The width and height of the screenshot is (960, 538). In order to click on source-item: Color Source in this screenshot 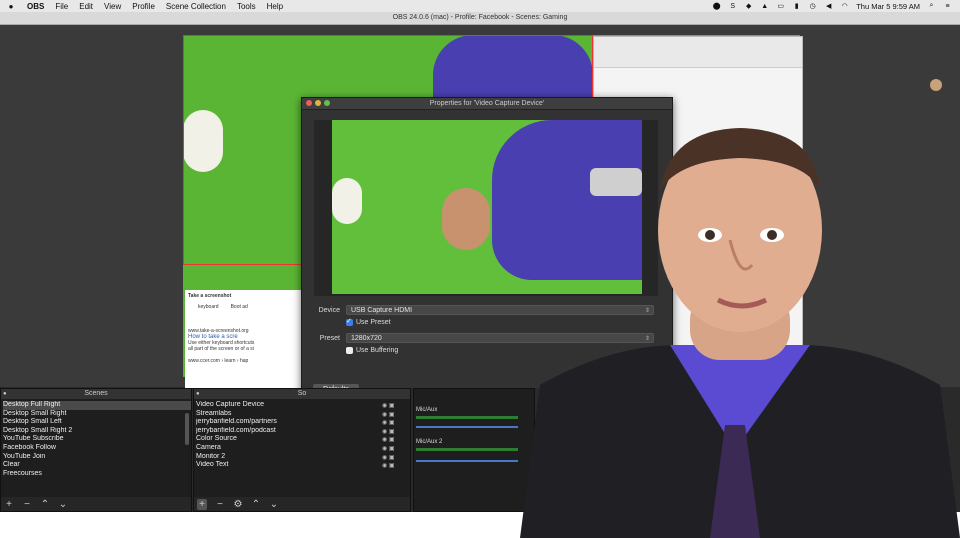, I will do `click(303, 439)`.